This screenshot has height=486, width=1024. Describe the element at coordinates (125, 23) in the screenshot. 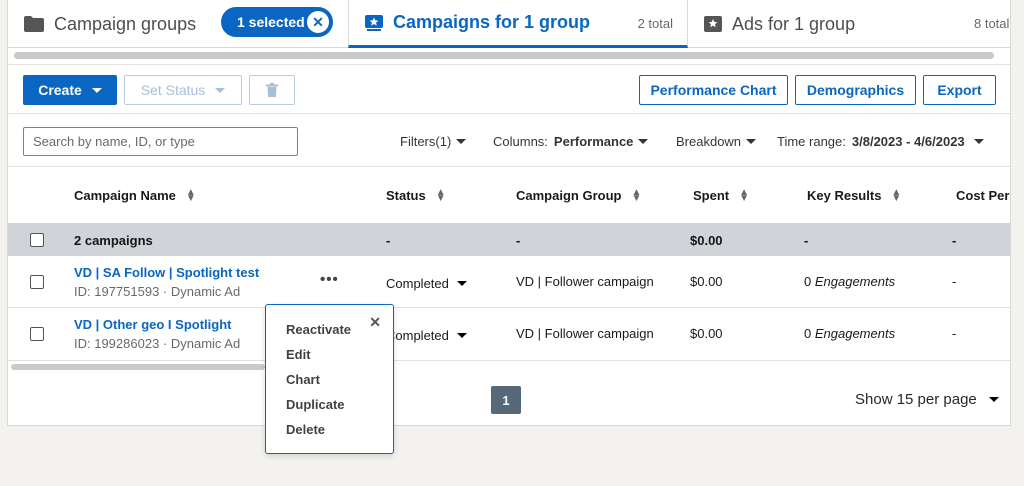

I see `tab-campaign-groups-label: Campaign groups` at that location.